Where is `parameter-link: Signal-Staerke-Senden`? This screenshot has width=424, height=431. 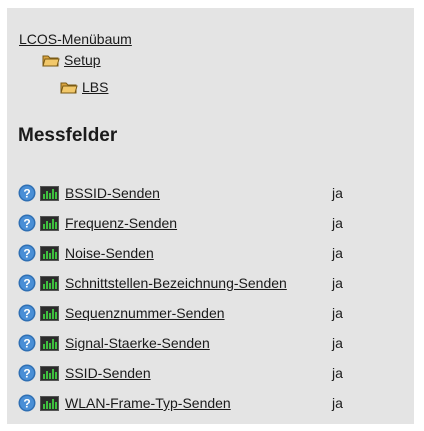 parameter-link: Signal-Staerke-Senden is located at coordinates (197, 343).